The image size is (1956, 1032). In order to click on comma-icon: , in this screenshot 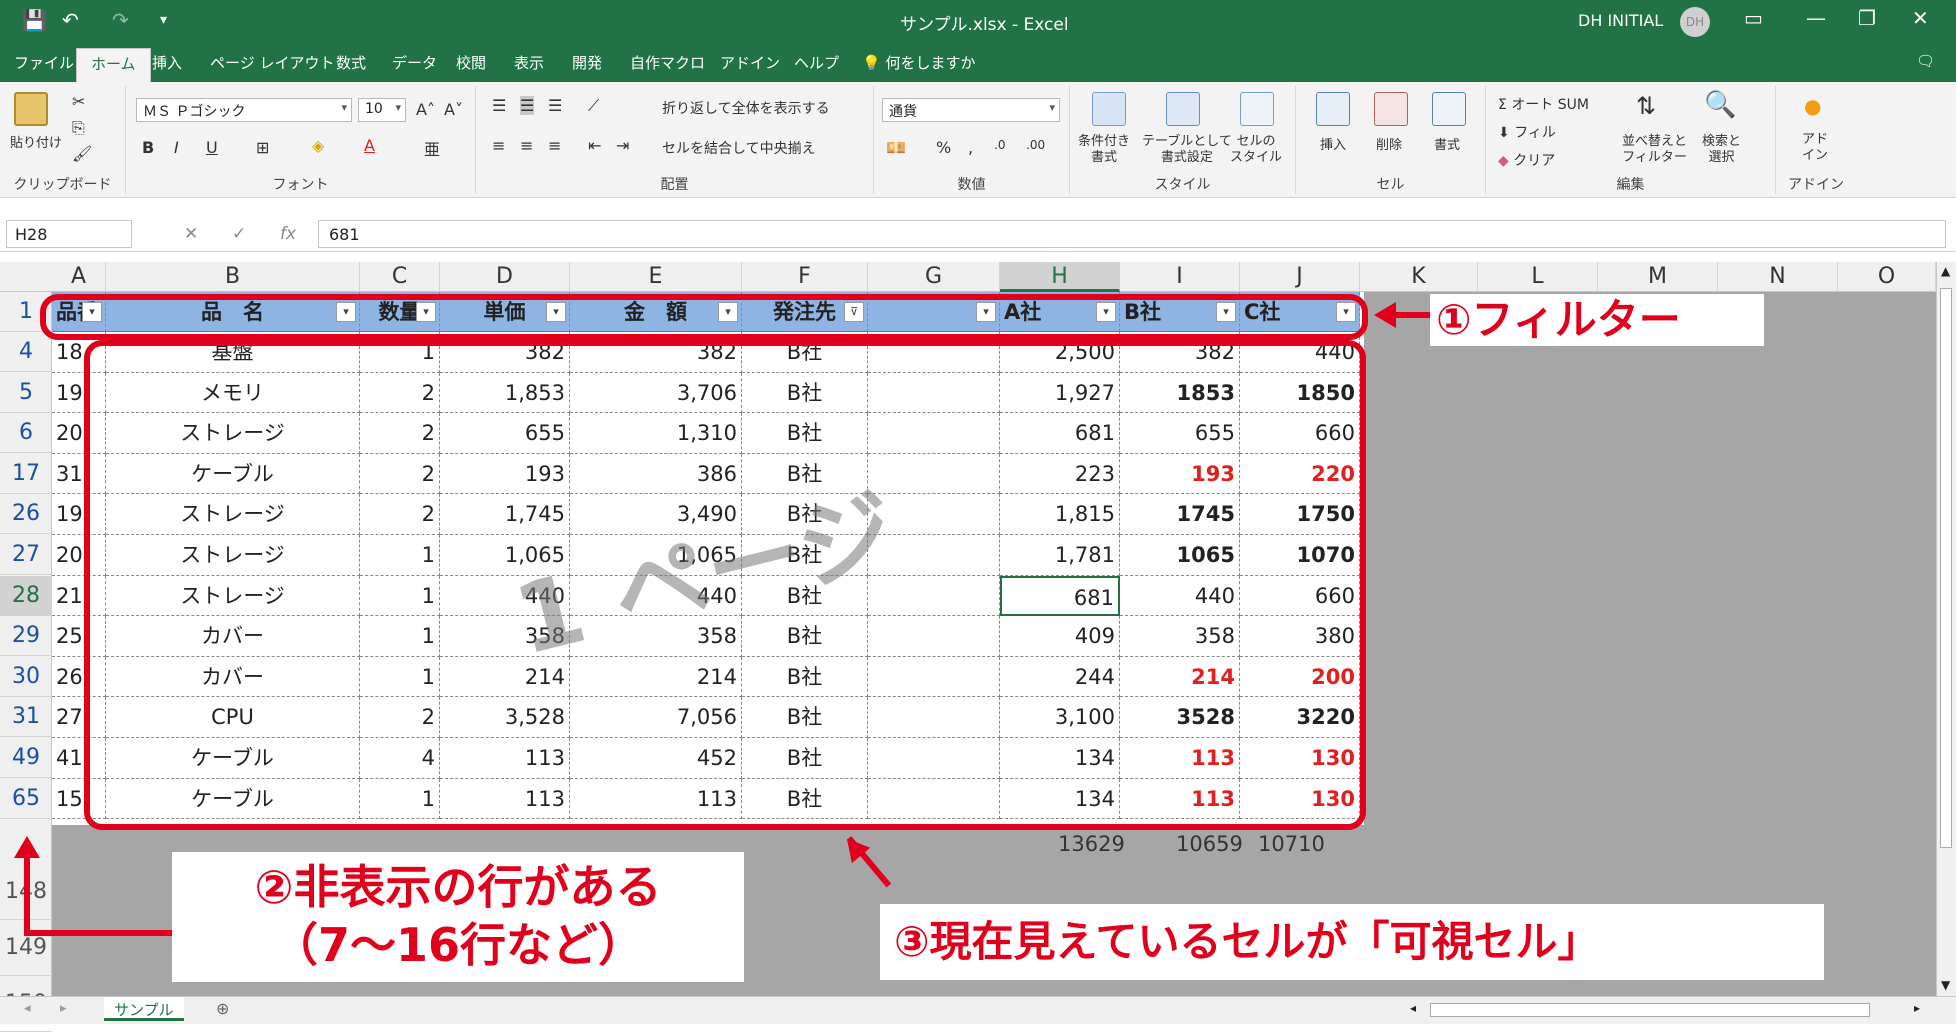, I will do `click(970, 147)`.